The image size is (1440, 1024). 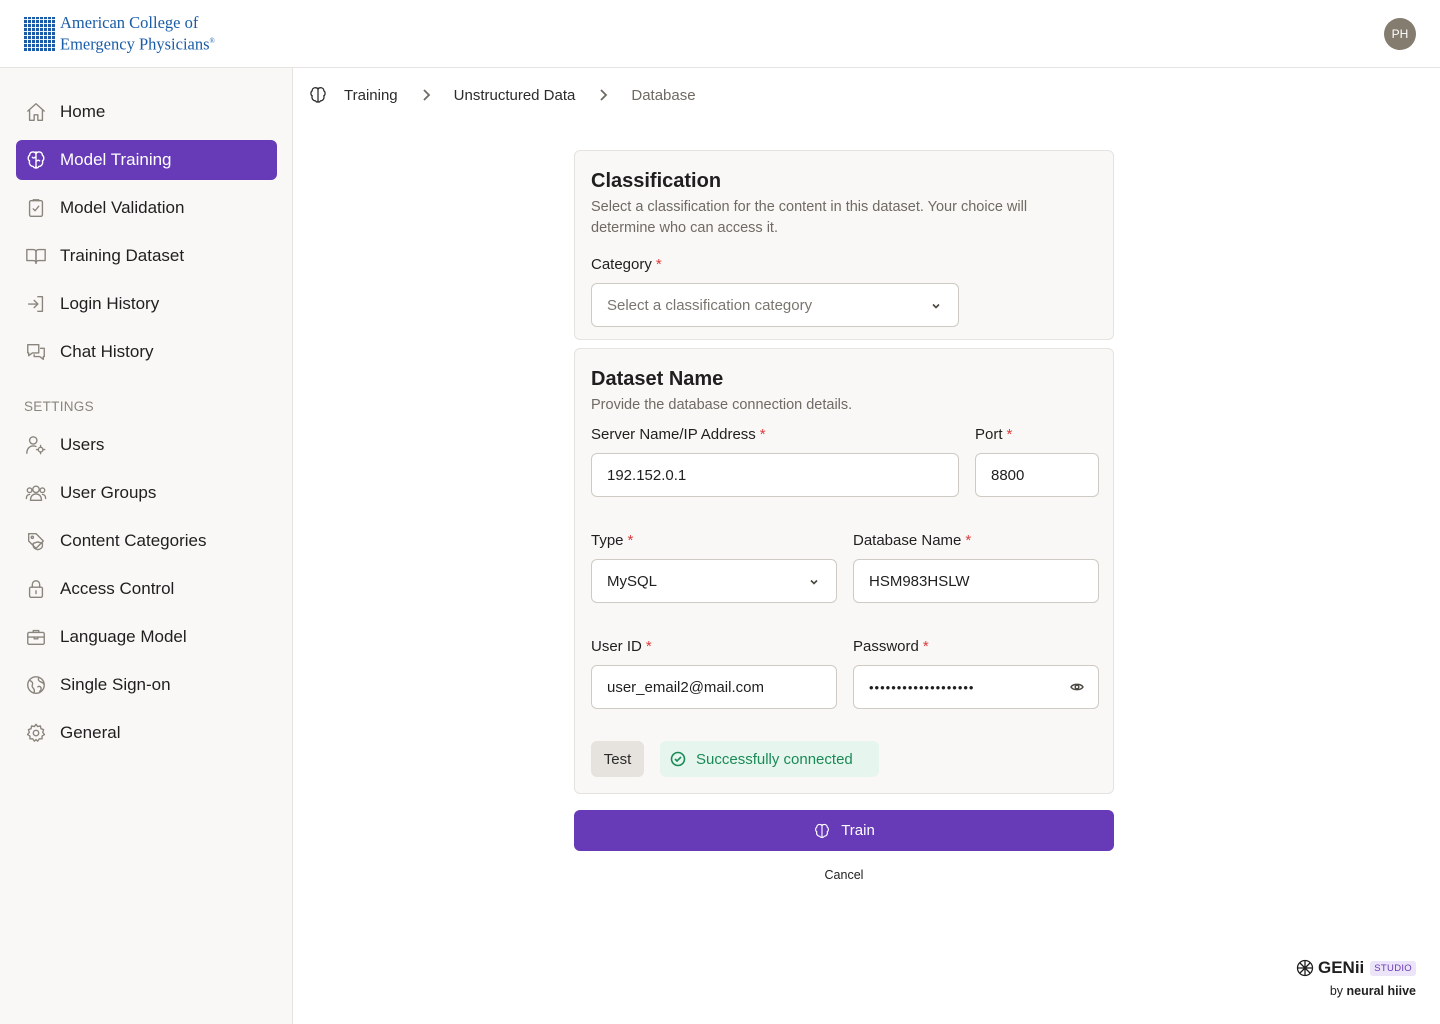 I want to click on password-value: •••••••••••••••••••, so click(x=922, y=687).